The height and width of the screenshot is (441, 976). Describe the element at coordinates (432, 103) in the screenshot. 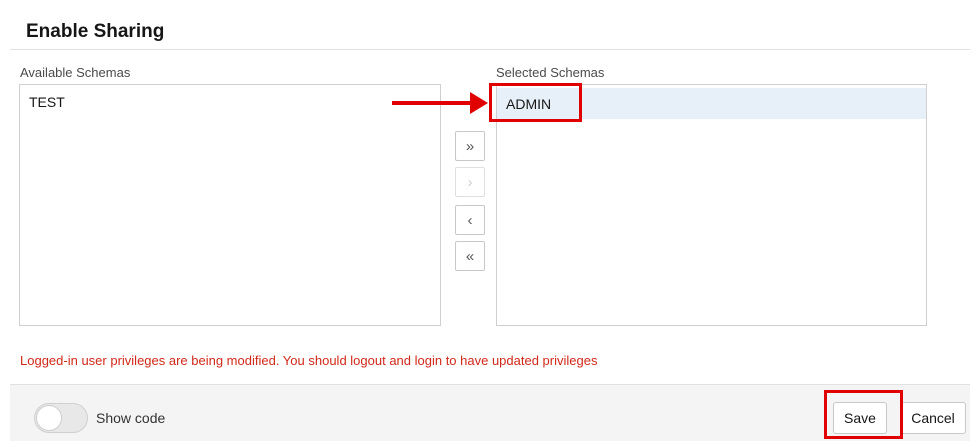

I see `annotation-arrow-shaft` at that location.